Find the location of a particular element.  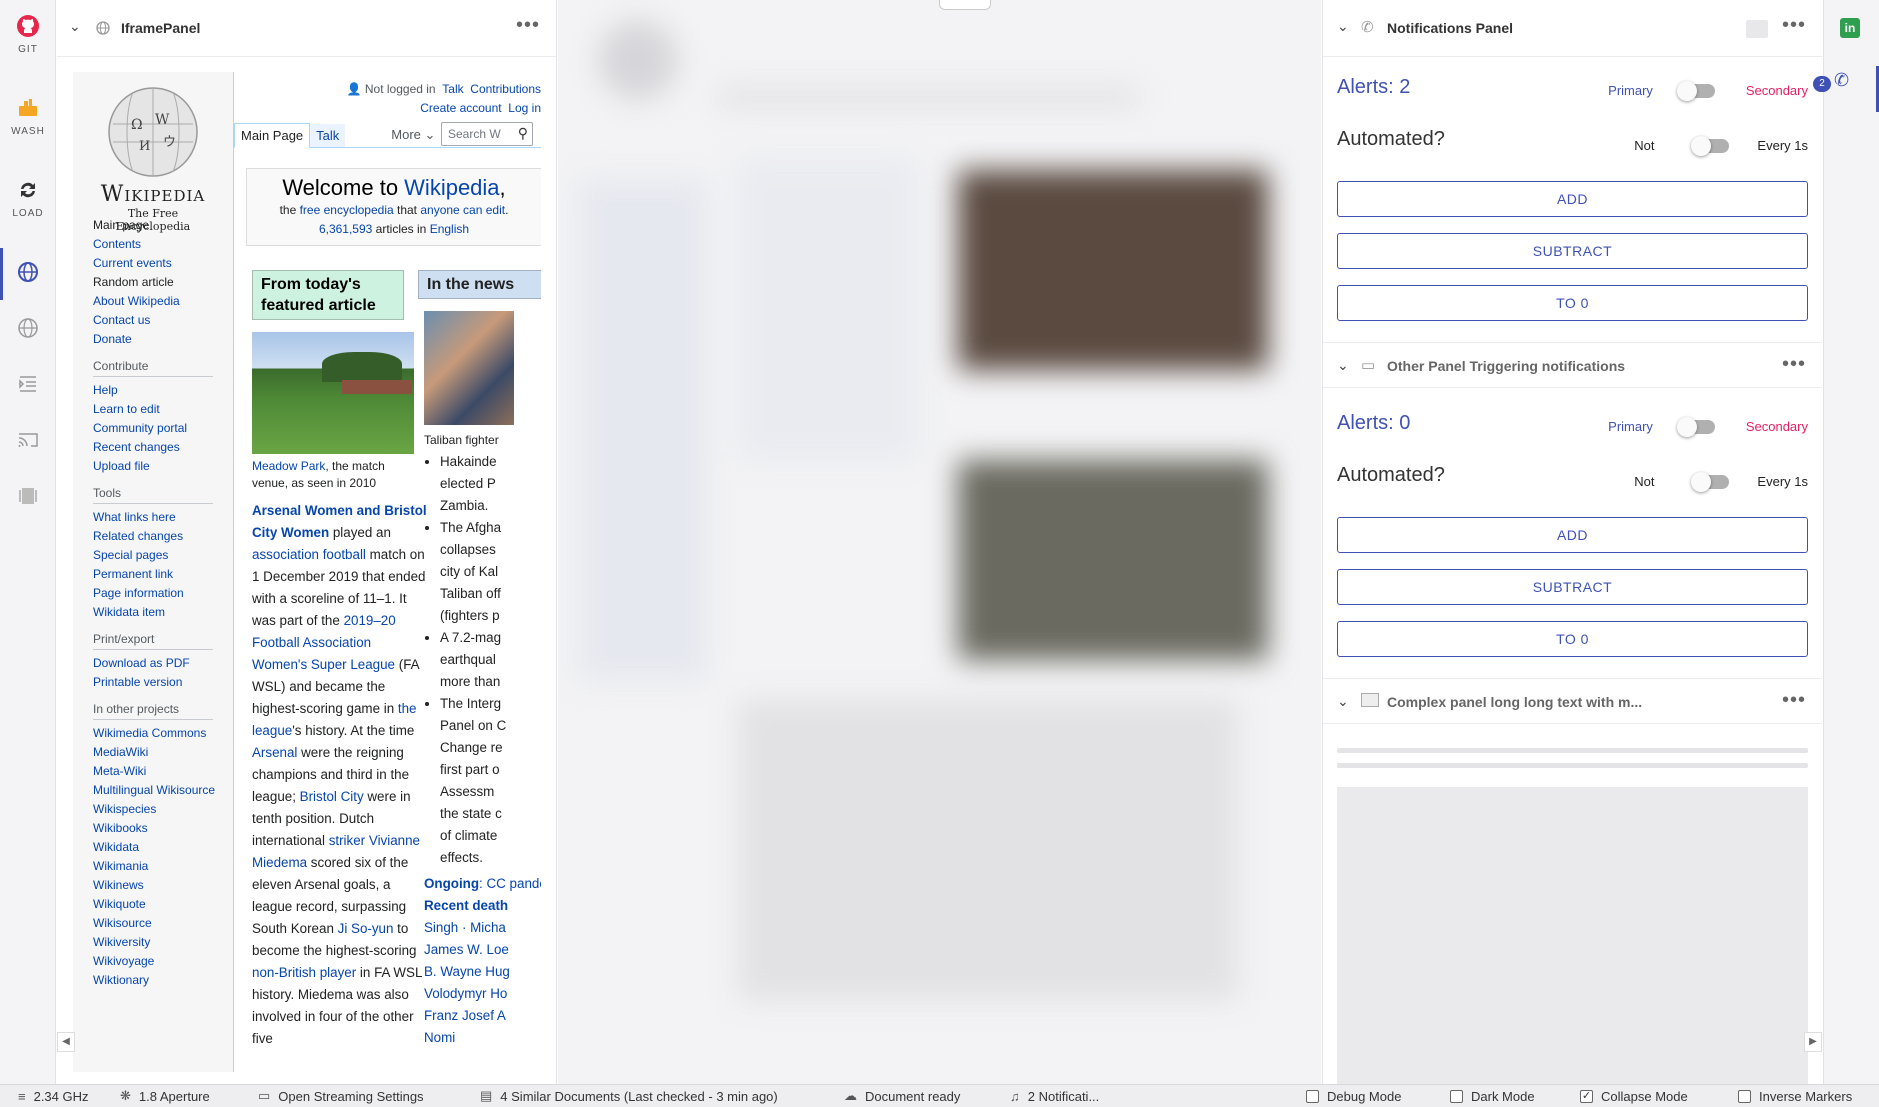

recent-death-name: James W. Loe is located at coordinates (482, 950).